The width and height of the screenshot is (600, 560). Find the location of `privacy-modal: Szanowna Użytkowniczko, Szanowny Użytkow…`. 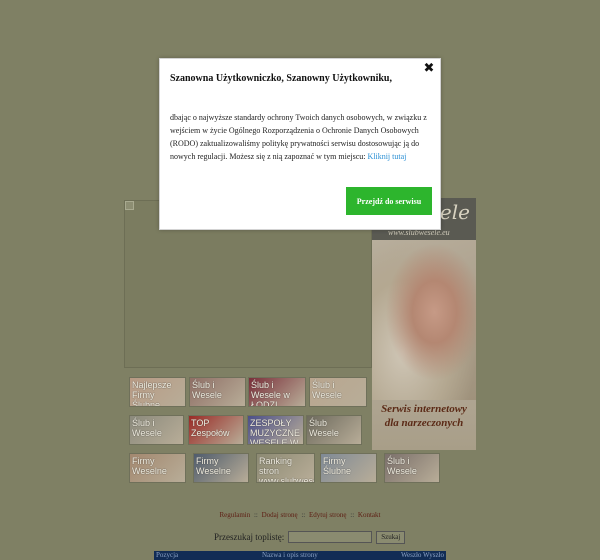

privacy-modal: Szanowna Użytkowniczko, Szanowny Użytkow… is located at coordinates (300, 144).